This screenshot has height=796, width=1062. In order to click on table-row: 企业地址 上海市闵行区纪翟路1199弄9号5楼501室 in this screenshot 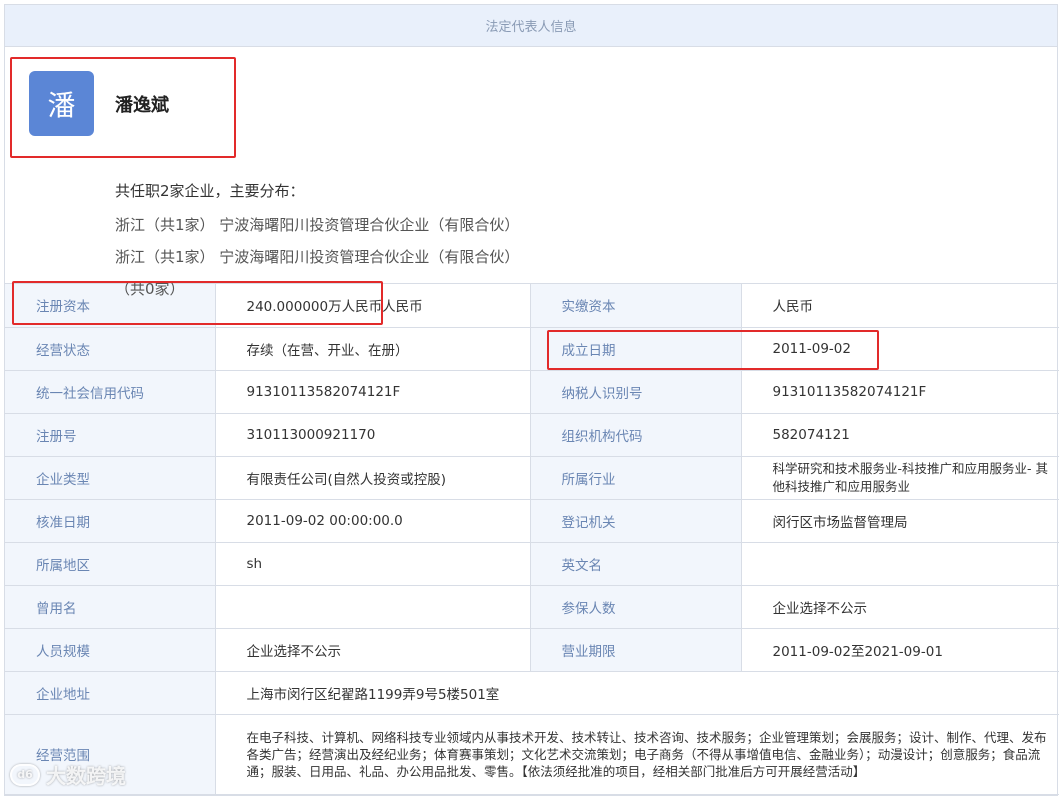, I will do `click(532, 693)`.